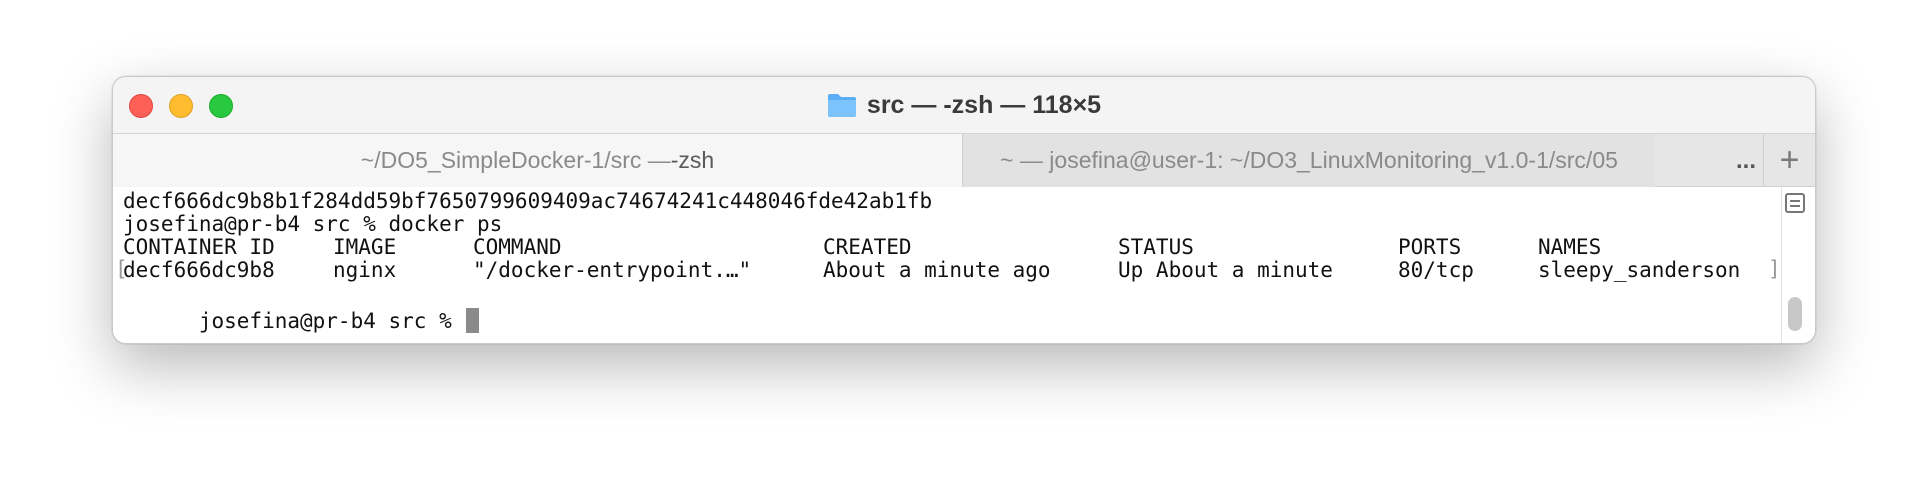 This screenshot has width=1926, height=490. I want to click on cell-status: Up About a minute, so click(1225, 270).